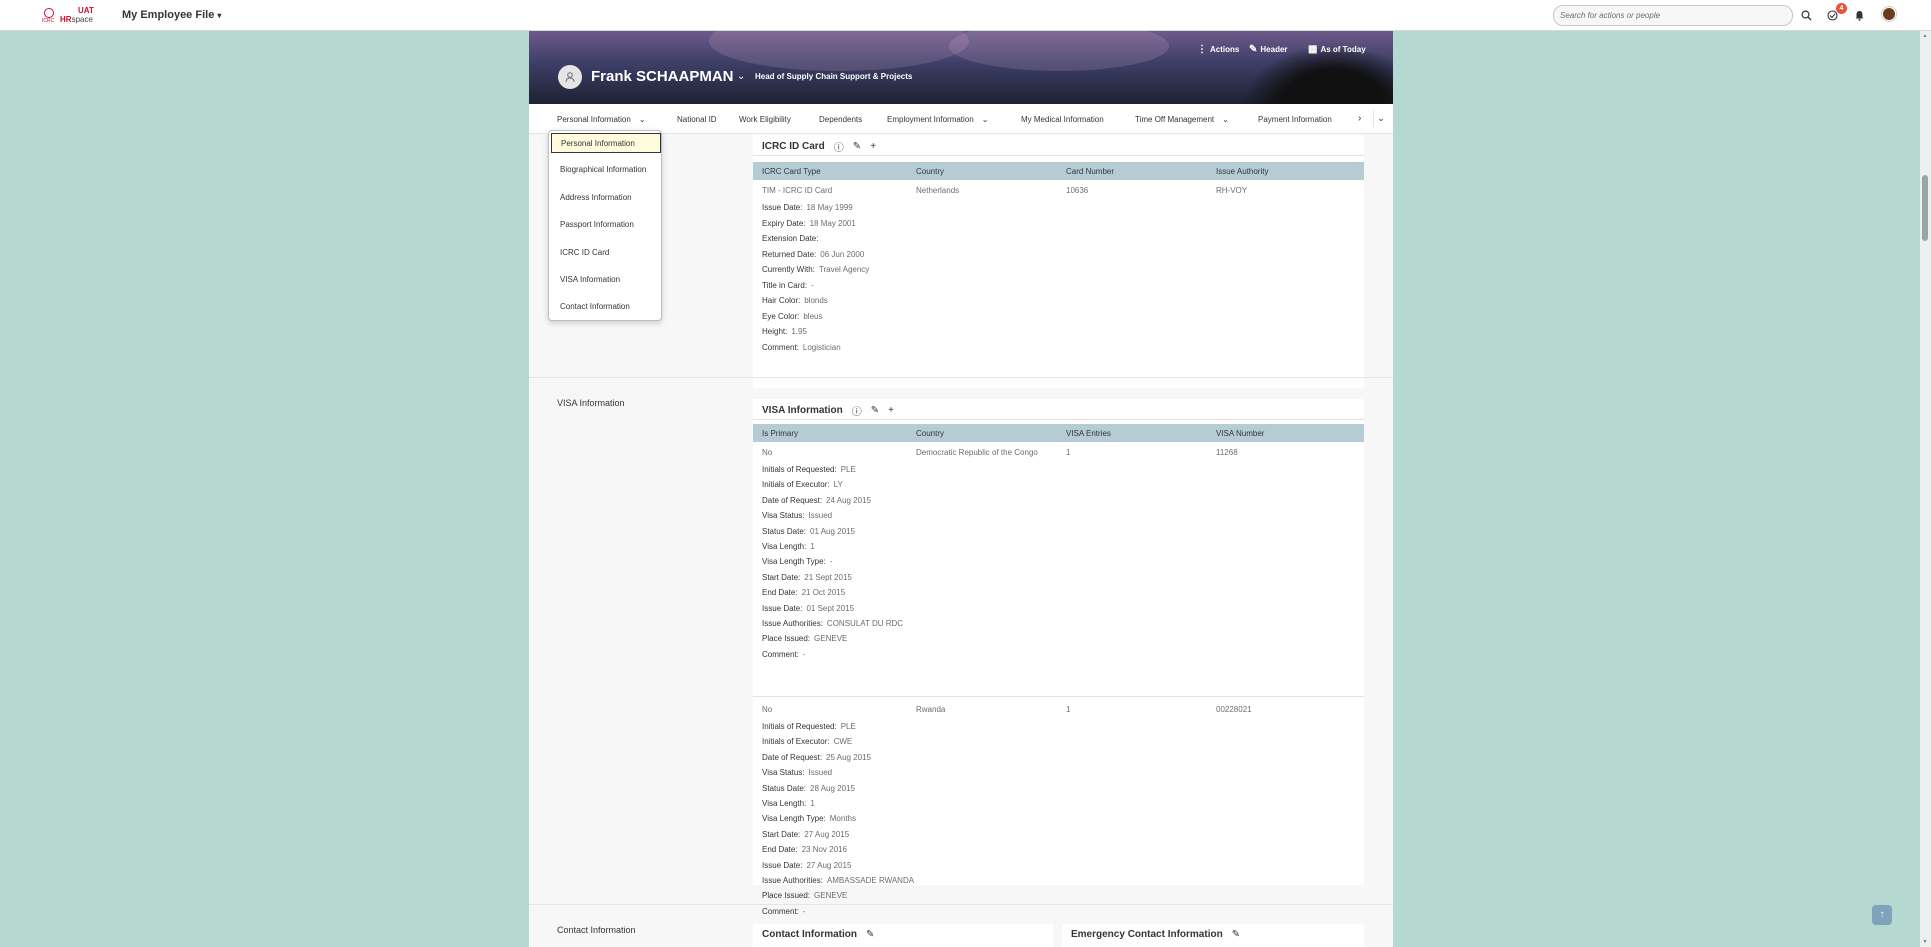 The width and height of the screenshot is (1931, 947). Describe the element at coordinates (69, 16) in the screenshot. I see `app-logo: ICRC UAT HRspace` at that location.